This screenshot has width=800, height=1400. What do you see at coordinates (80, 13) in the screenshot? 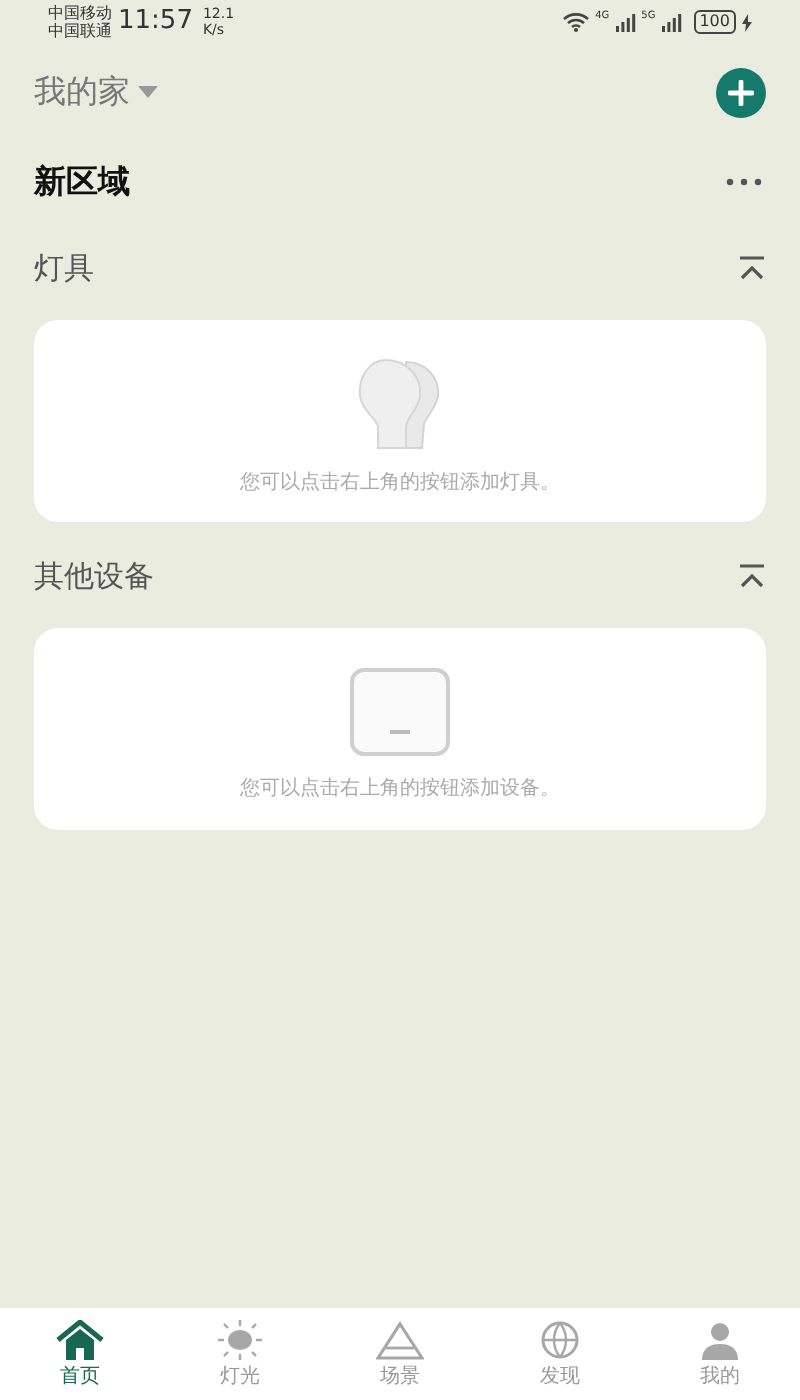
I see `carrier-name: 中国移动` at bounding box center [80, 13].